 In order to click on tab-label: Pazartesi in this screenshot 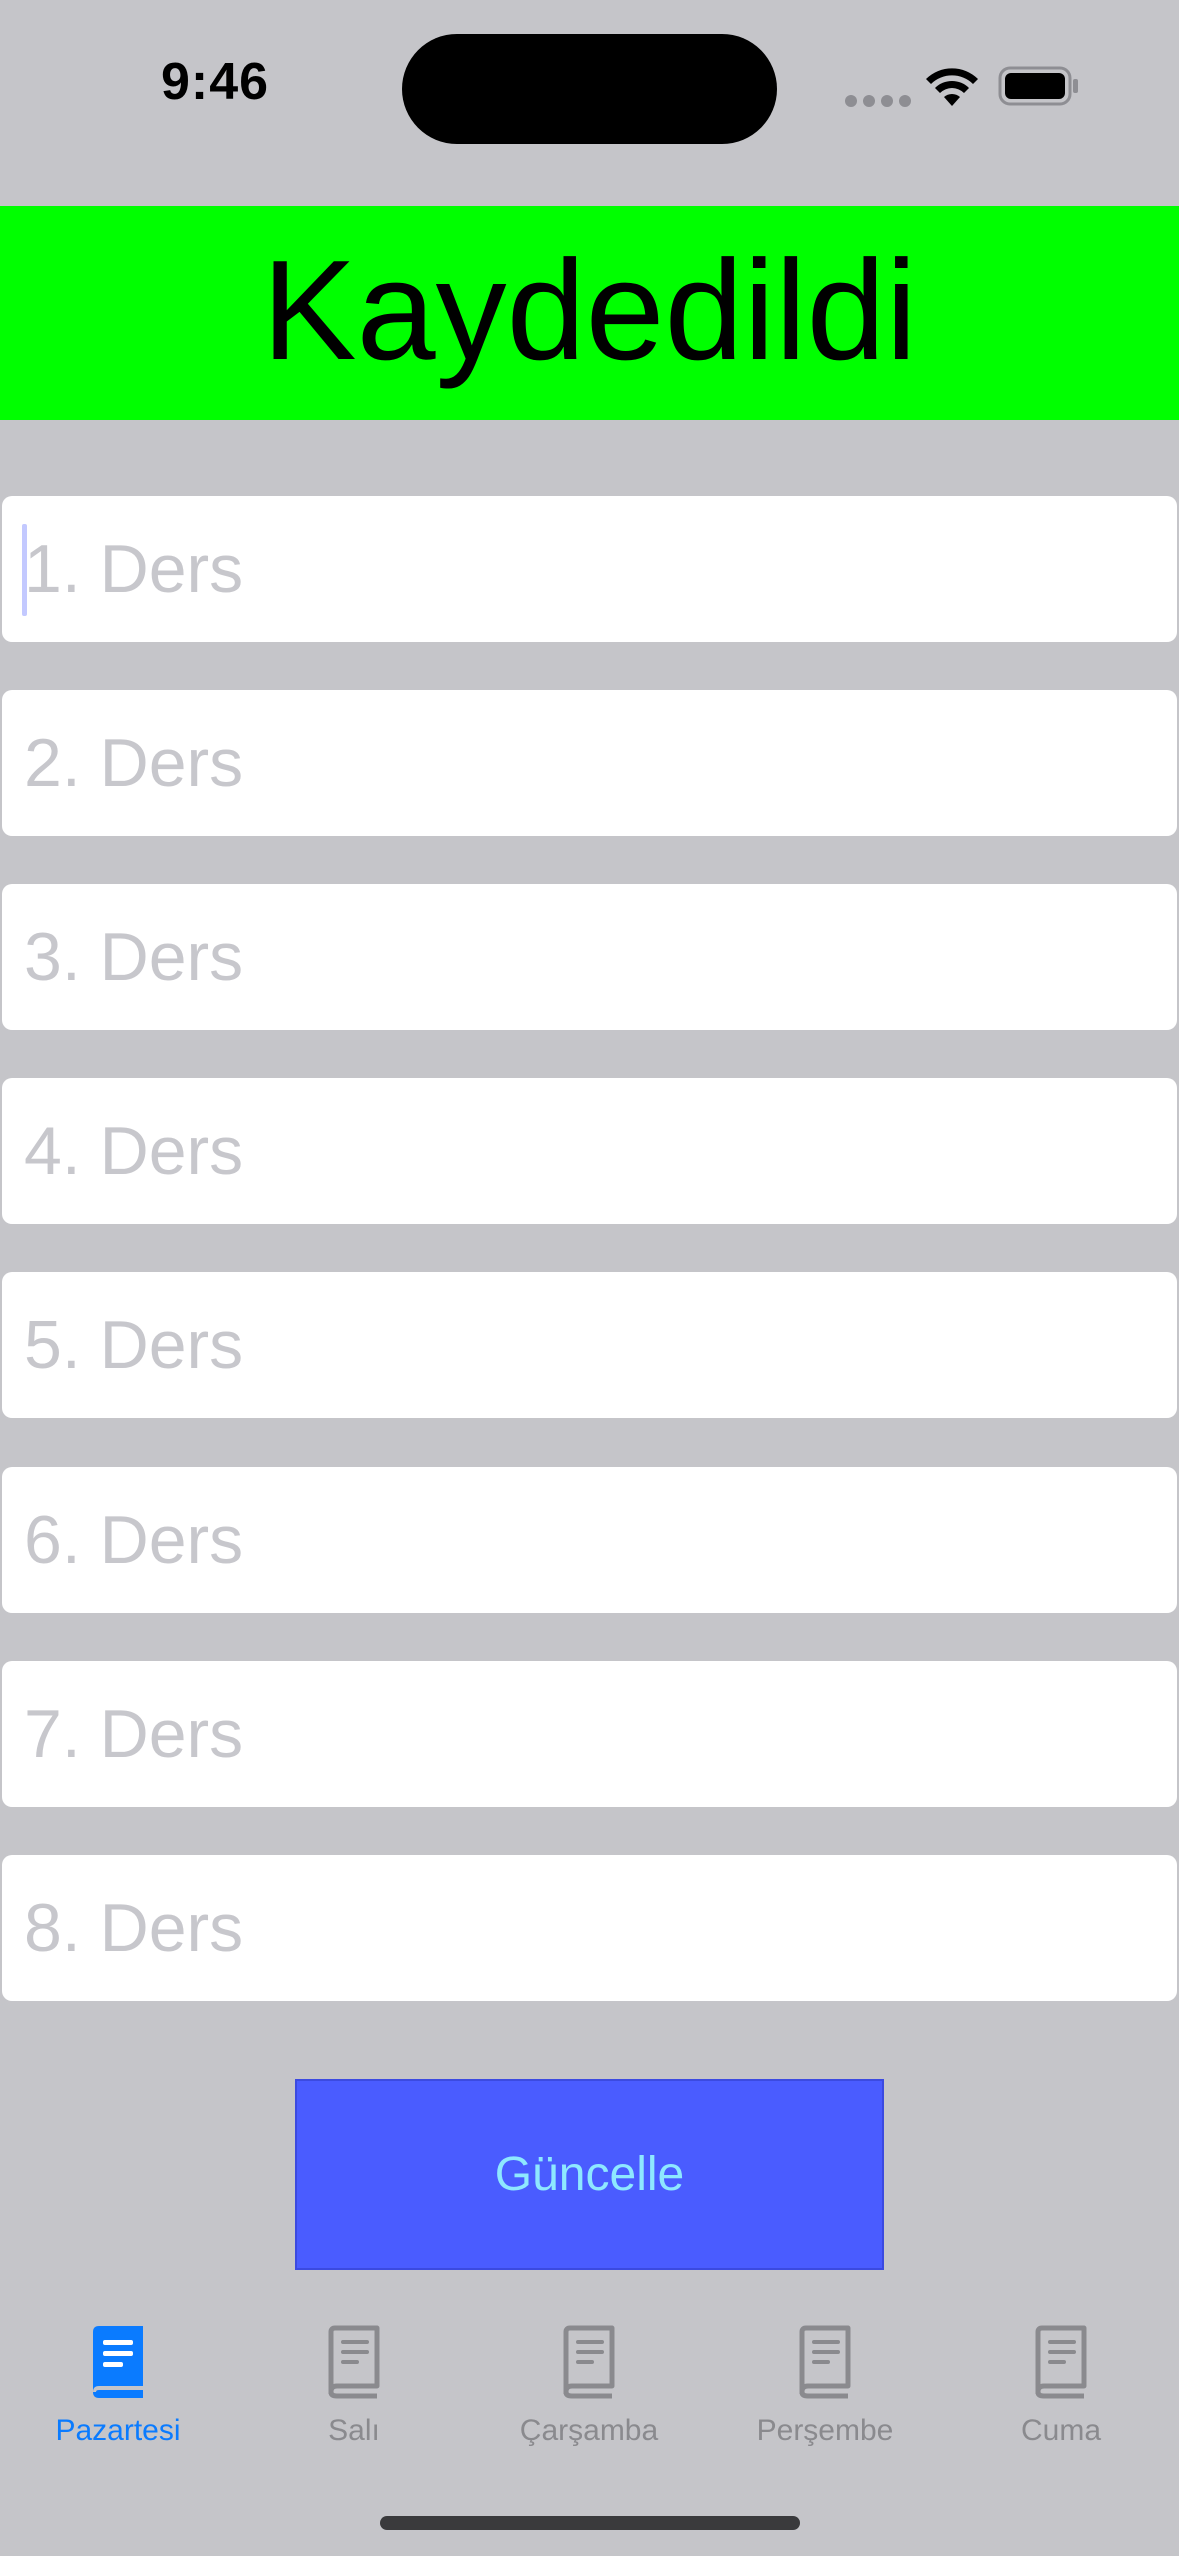, I will do `click(118, 2430)`.